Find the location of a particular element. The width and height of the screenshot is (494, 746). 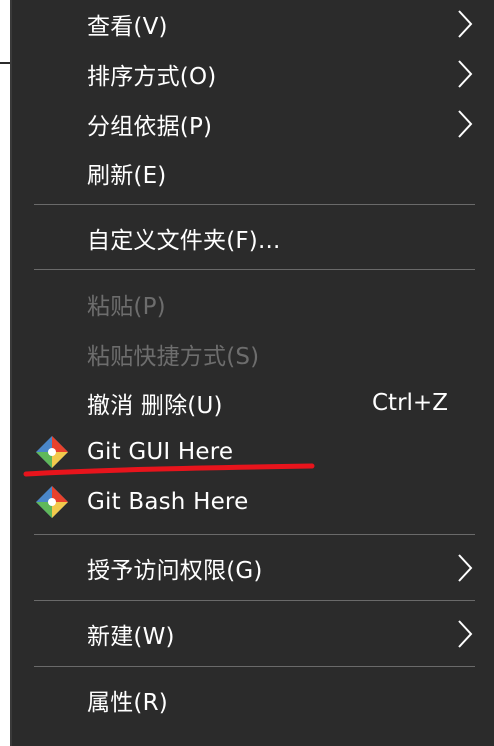

menu-item-label: 排序方式(O) is located at coordinates (152, 77).